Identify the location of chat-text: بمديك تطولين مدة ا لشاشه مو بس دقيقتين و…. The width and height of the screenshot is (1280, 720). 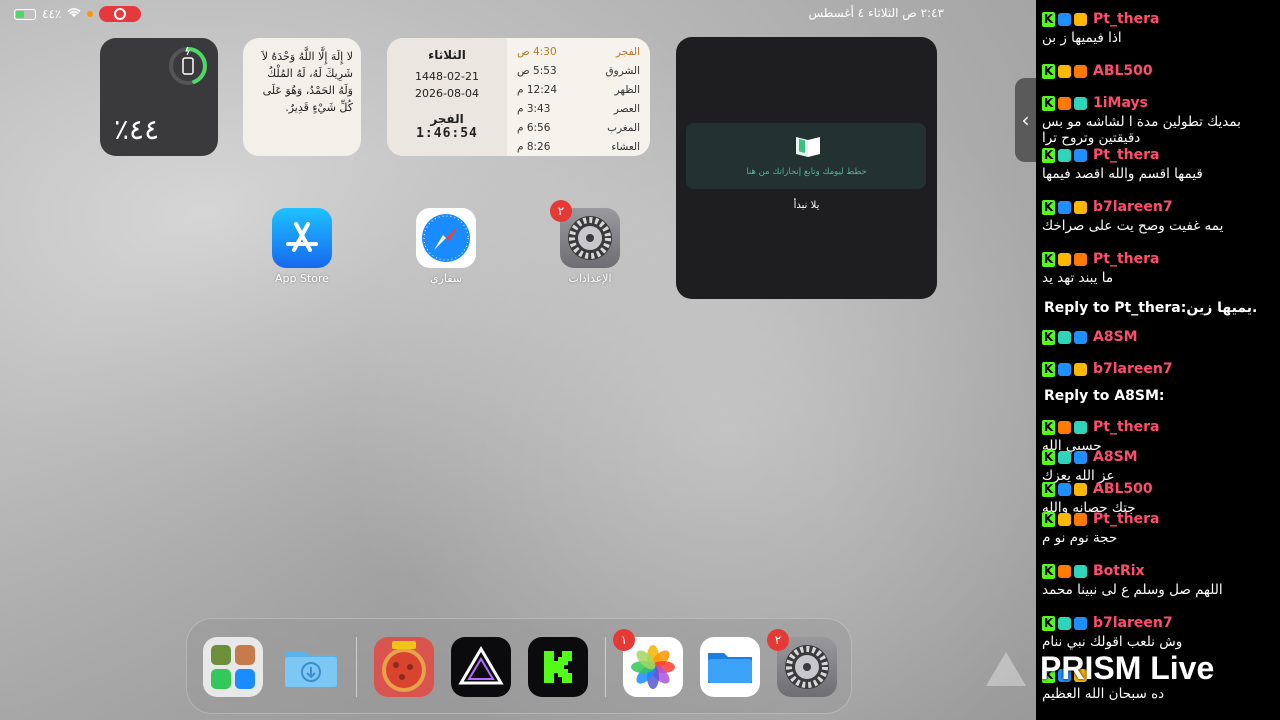
(1141, 130).